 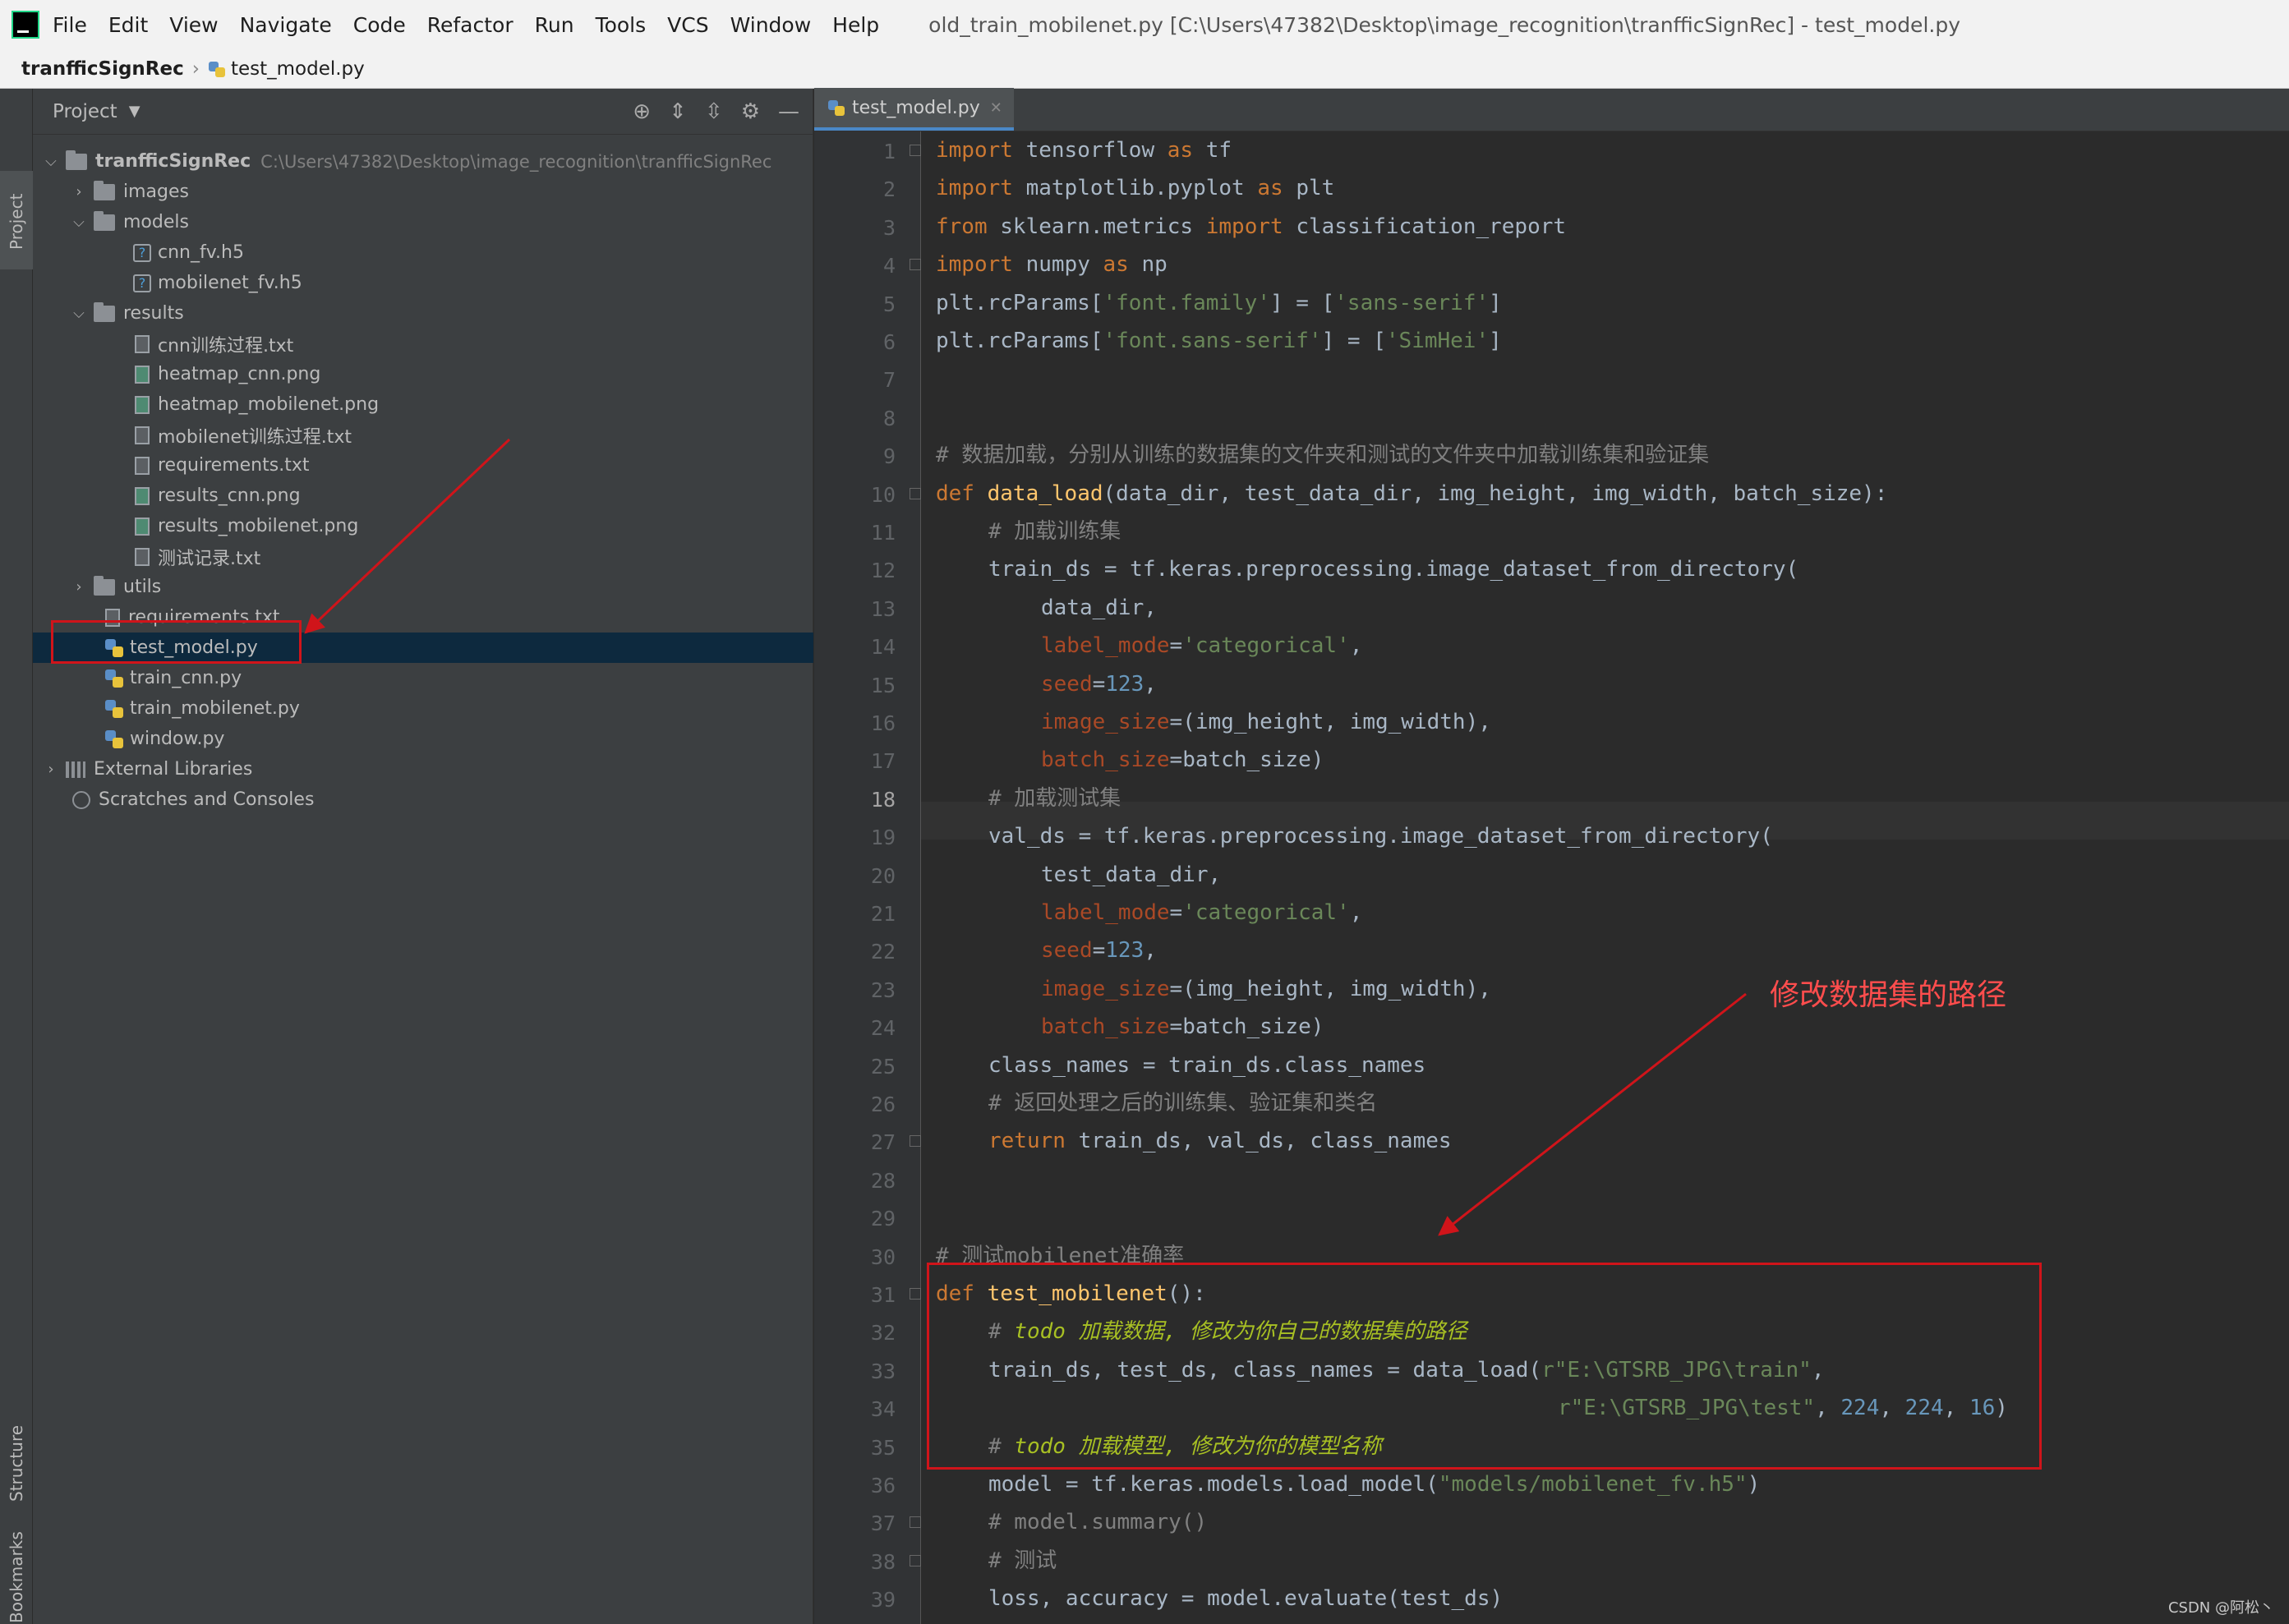 I want to click on watermark: CSDN @阿松丶, so click(x=2220, y=1608).